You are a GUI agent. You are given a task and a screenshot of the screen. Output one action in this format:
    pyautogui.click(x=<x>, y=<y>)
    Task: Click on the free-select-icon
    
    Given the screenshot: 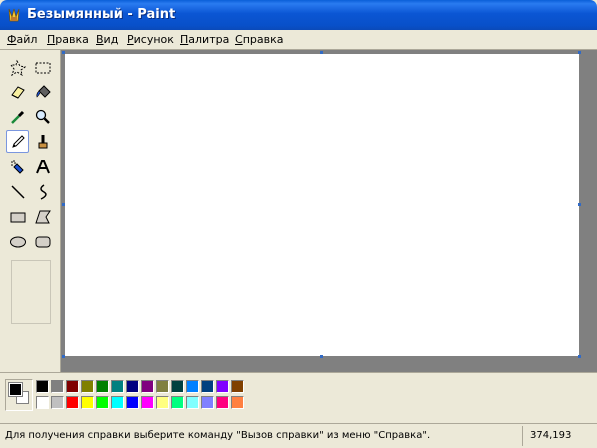 What is the action you would take?
    pyautogui.click(x=17, y=67)
    